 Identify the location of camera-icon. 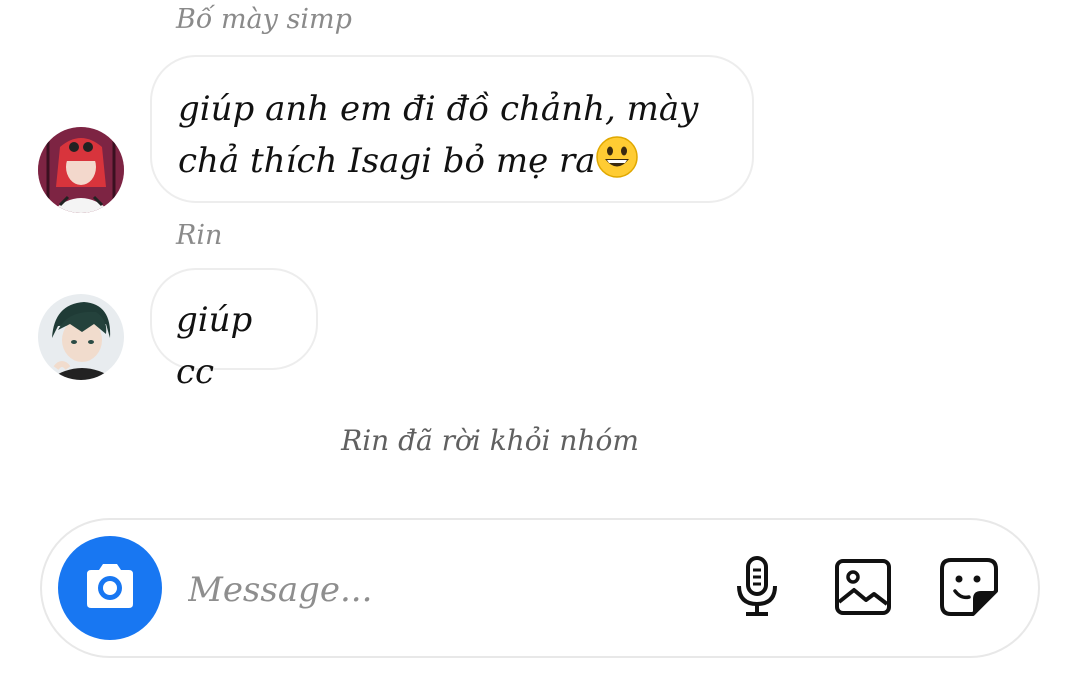
(110, 588).